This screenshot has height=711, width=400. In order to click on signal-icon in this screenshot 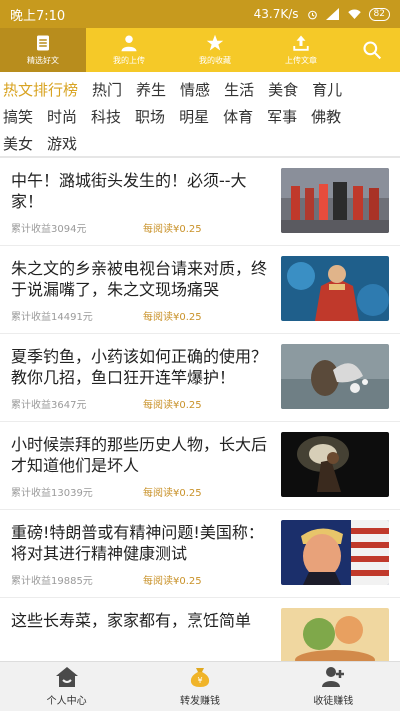, I will do `click(332, 14)`.